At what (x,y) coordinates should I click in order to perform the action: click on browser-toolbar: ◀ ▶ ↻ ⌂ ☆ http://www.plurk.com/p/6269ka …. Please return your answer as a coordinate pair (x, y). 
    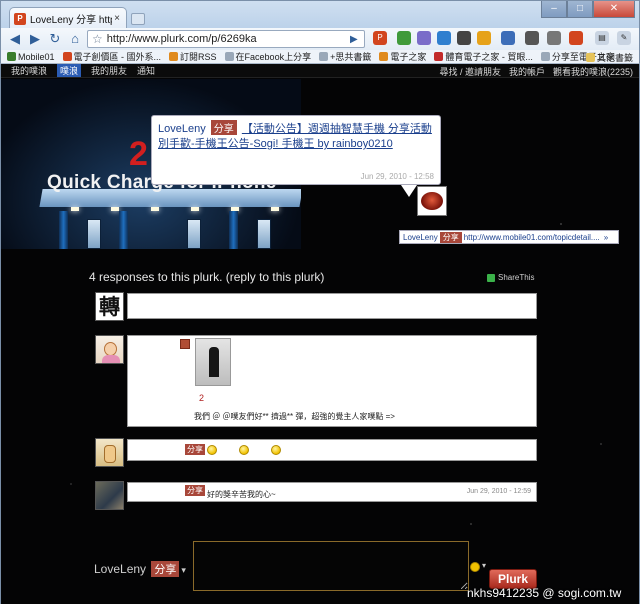
    Looking at the image, I should click on (320, 39).